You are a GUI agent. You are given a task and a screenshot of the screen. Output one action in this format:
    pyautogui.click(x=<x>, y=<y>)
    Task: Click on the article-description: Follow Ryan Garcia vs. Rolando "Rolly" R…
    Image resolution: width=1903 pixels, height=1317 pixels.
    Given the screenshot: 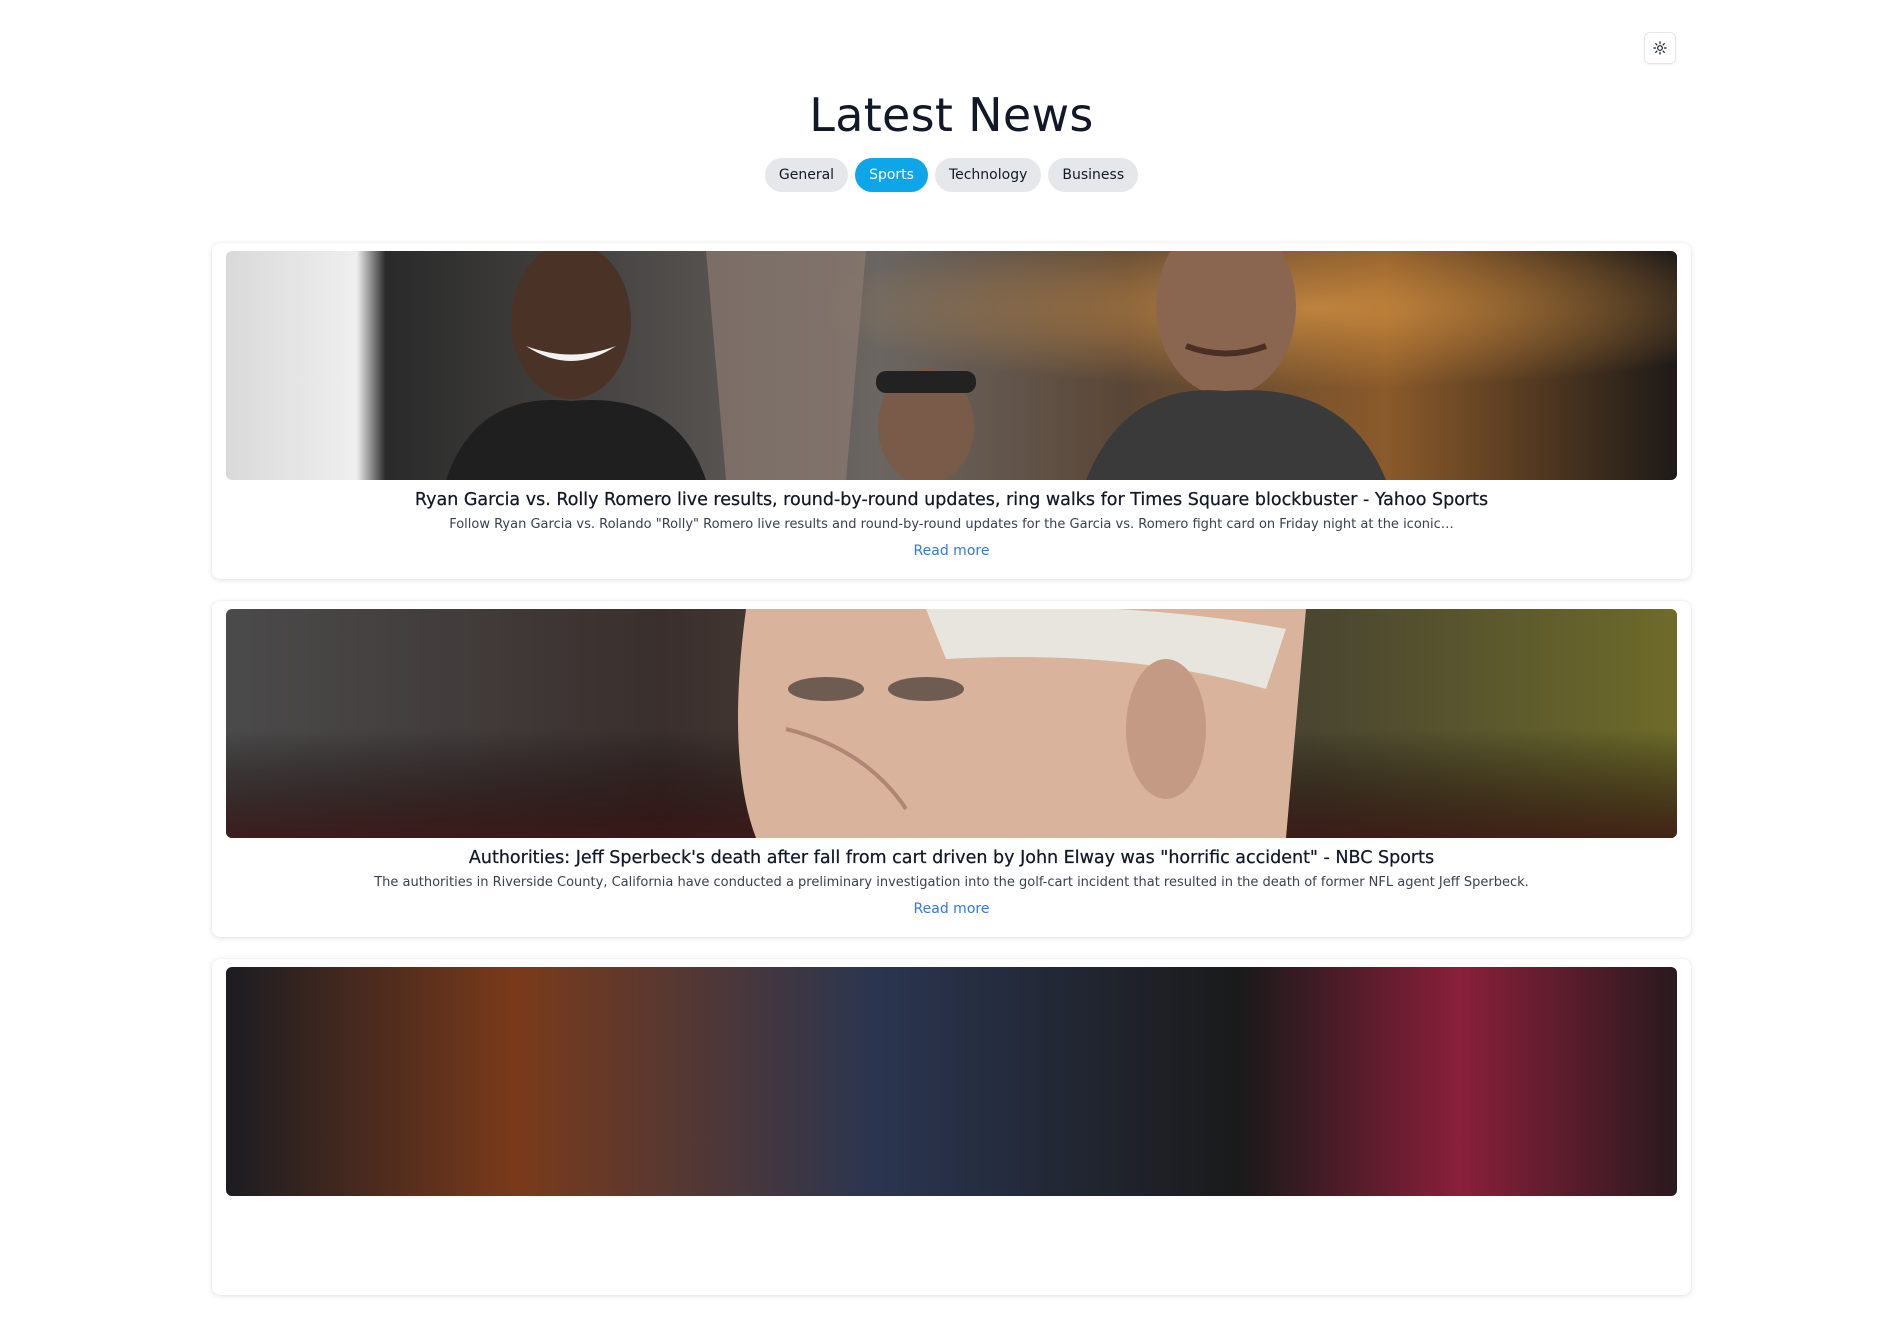 What is the action you would take?
    pyautogui.click(x=951, y=524)
    